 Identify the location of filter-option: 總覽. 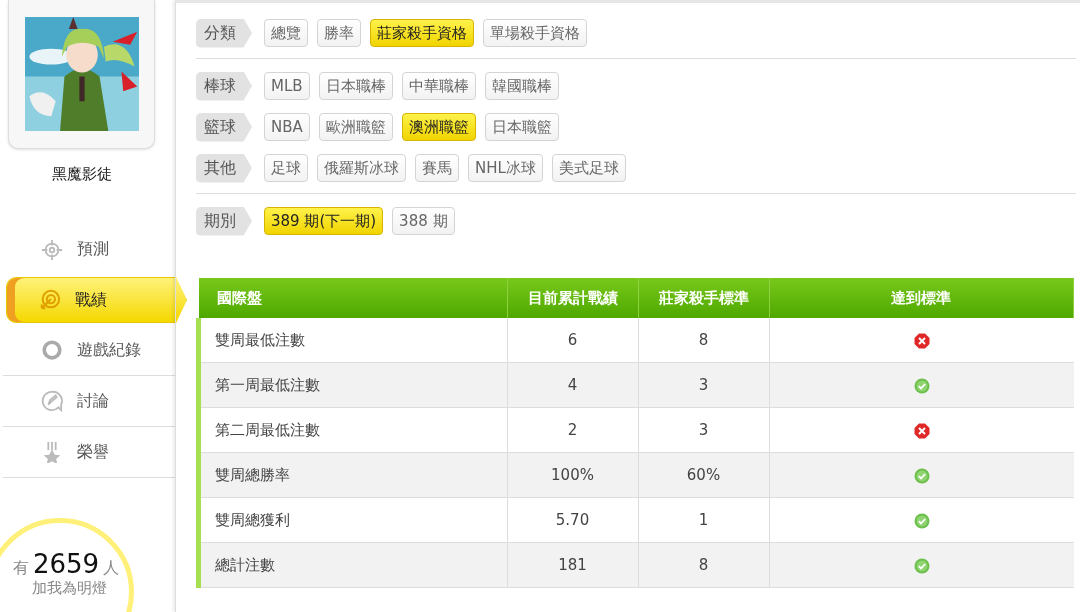
(286, 33).